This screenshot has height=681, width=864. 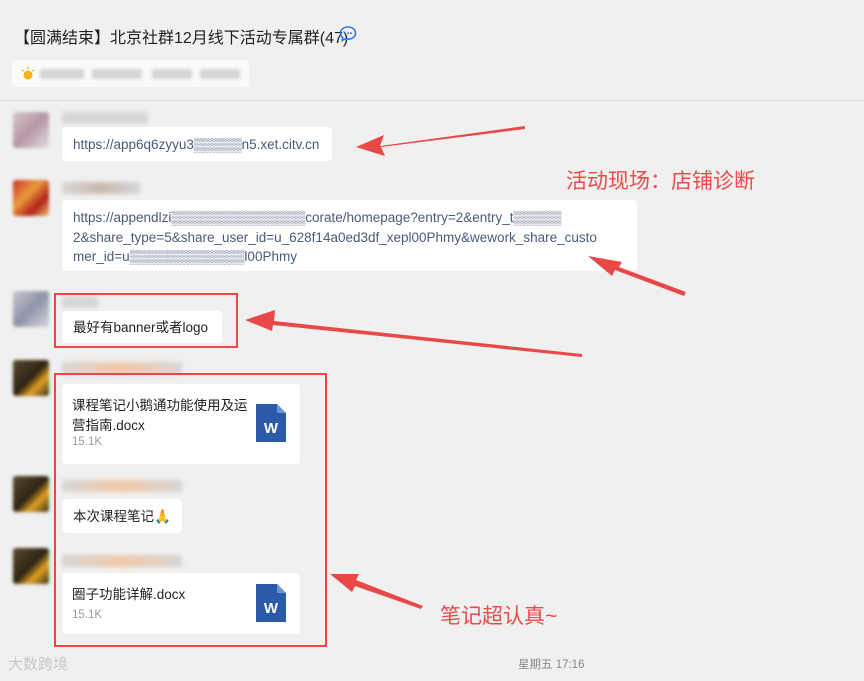 I want to click on watermark-logo: 大数跨境, so click(x=38, y=664).